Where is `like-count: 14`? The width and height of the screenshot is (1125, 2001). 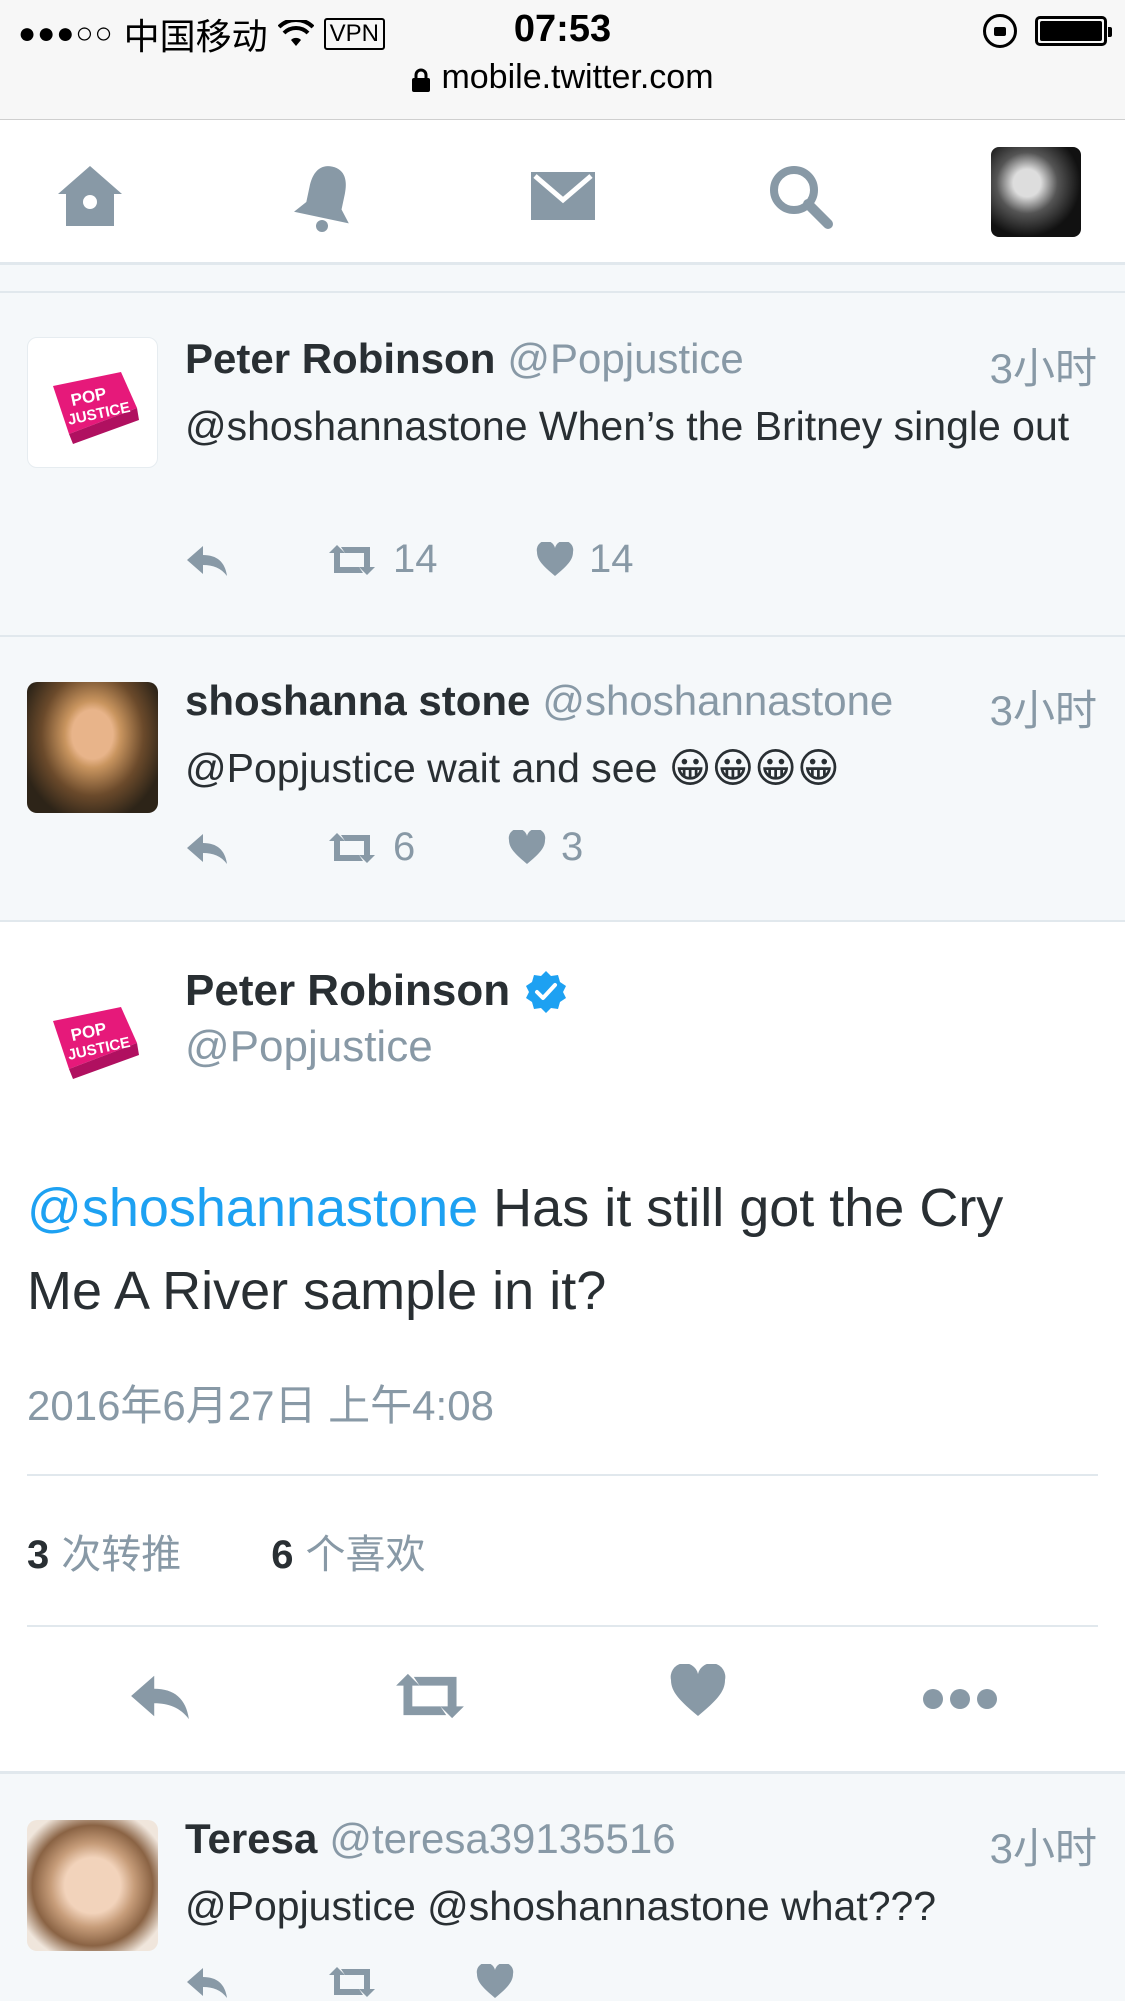 like-count: 14 is located at coordinates (611, 559).